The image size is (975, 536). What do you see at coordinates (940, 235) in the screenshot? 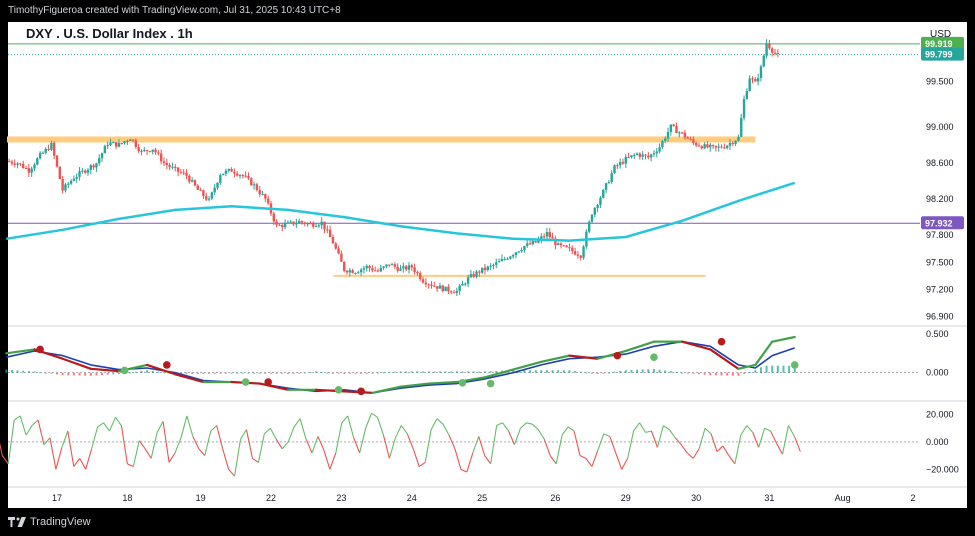
I see `price-axis-tick: 97.800` at bounding box center [940, 235].